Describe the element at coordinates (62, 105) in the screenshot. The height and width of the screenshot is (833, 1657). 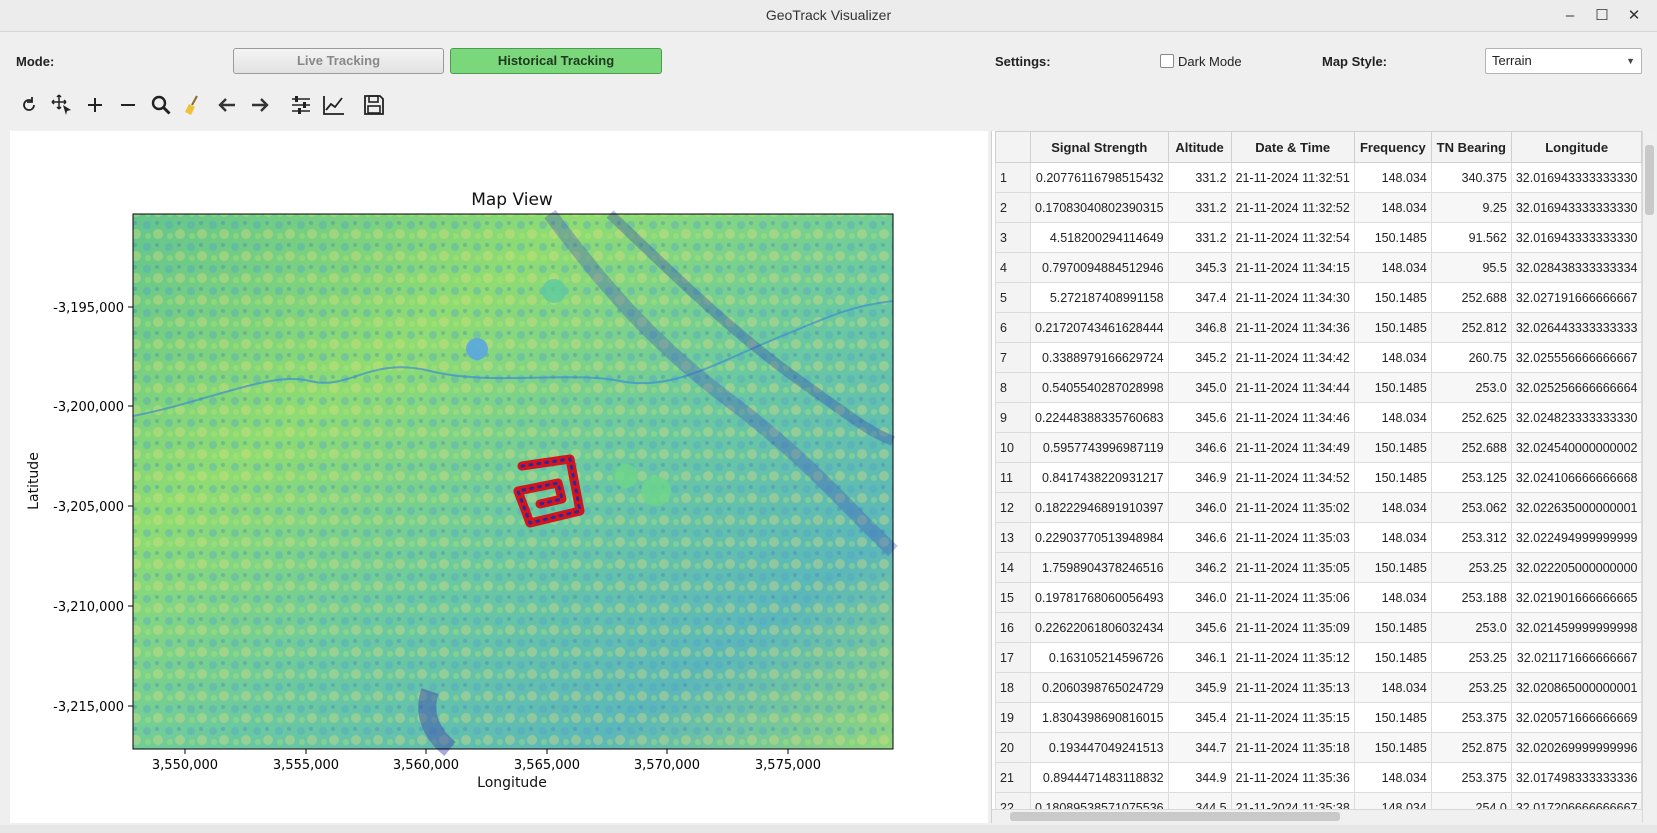
I see `pan-icon` at that location.